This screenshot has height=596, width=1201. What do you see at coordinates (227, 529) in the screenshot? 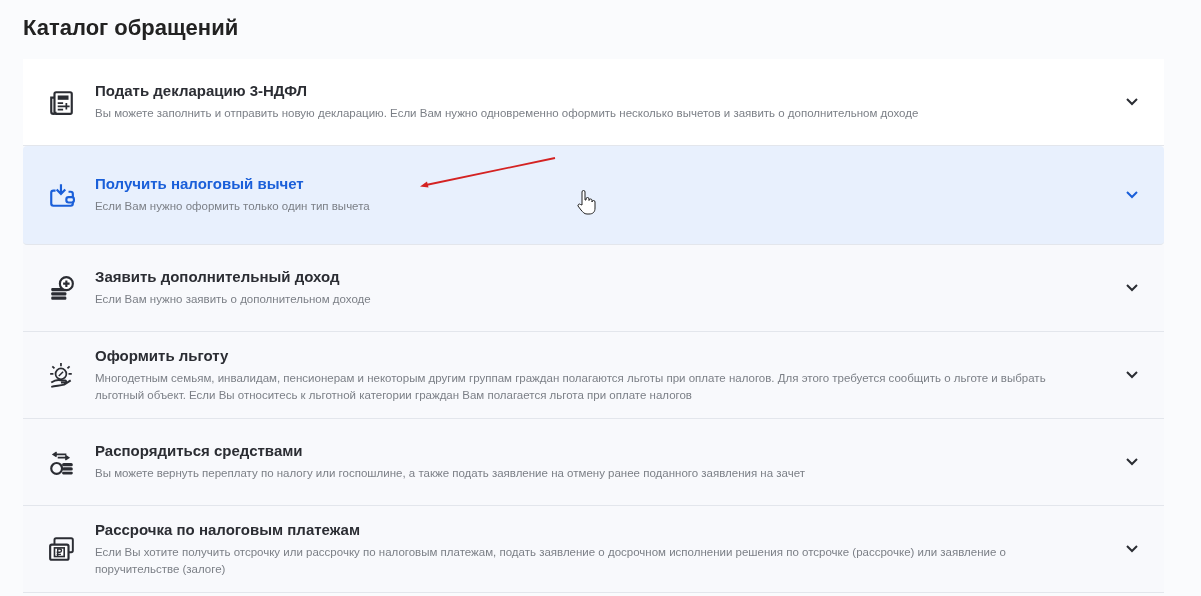
I see `item-title: Рассрочка по налоговым платежам` at bounding box center [227, 529].